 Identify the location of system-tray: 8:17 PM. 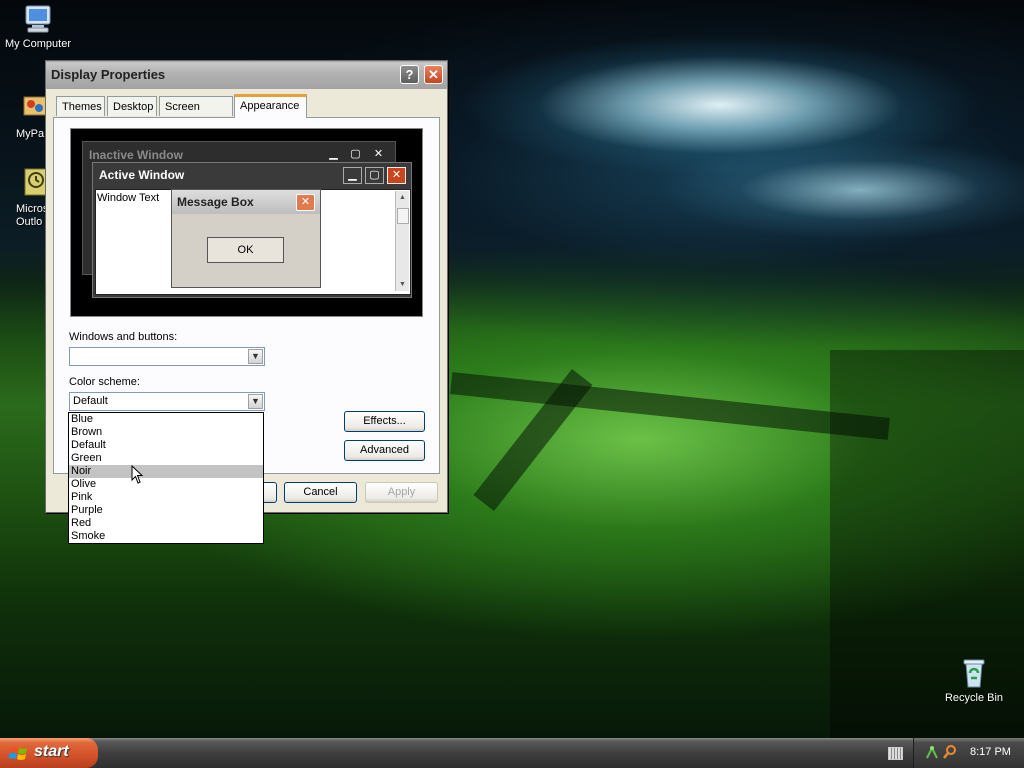
(968, 753).